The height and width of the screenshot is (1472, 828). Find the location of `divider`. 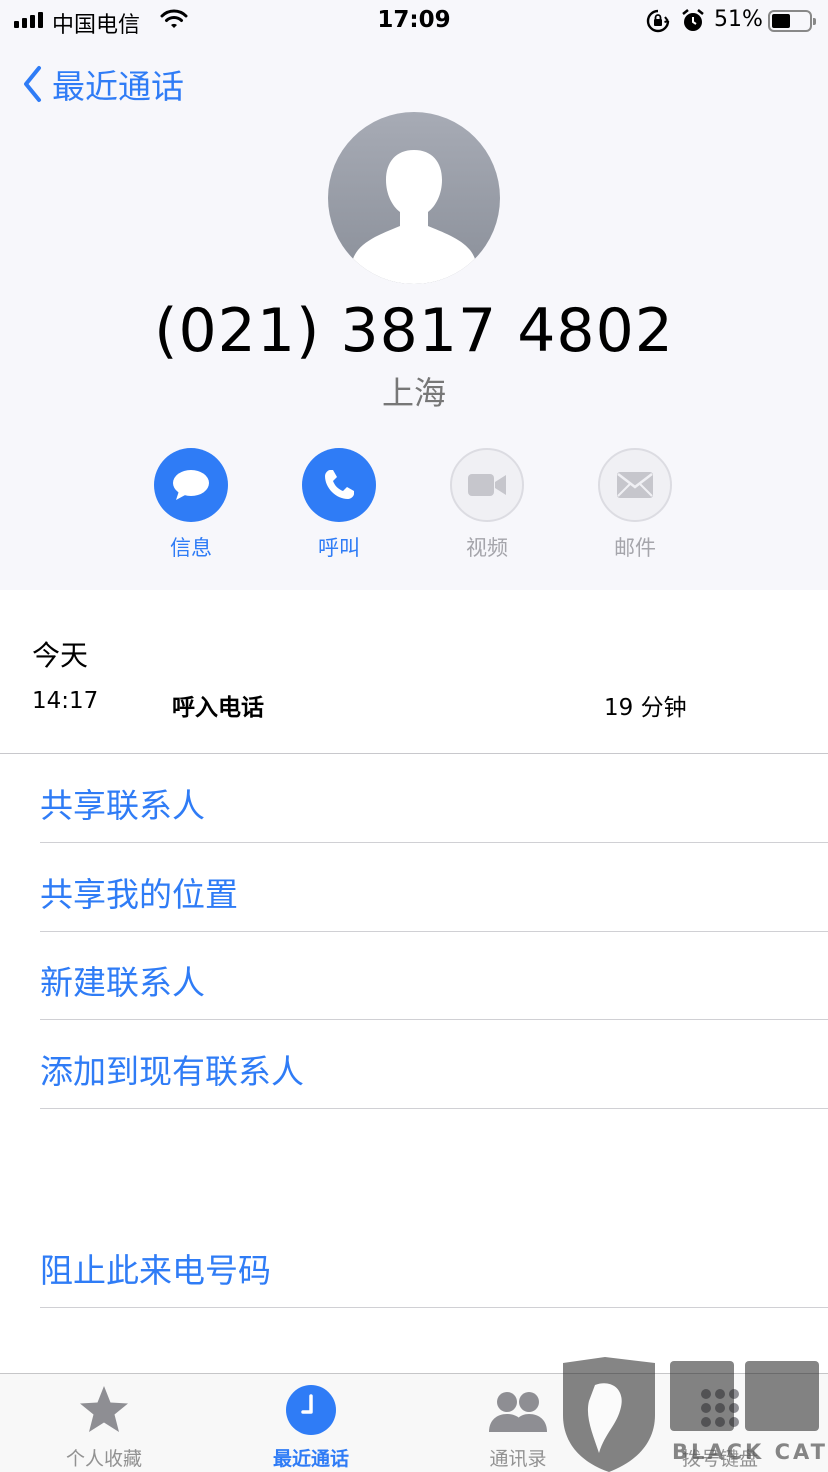

divider is located at coordinates (414, 753).